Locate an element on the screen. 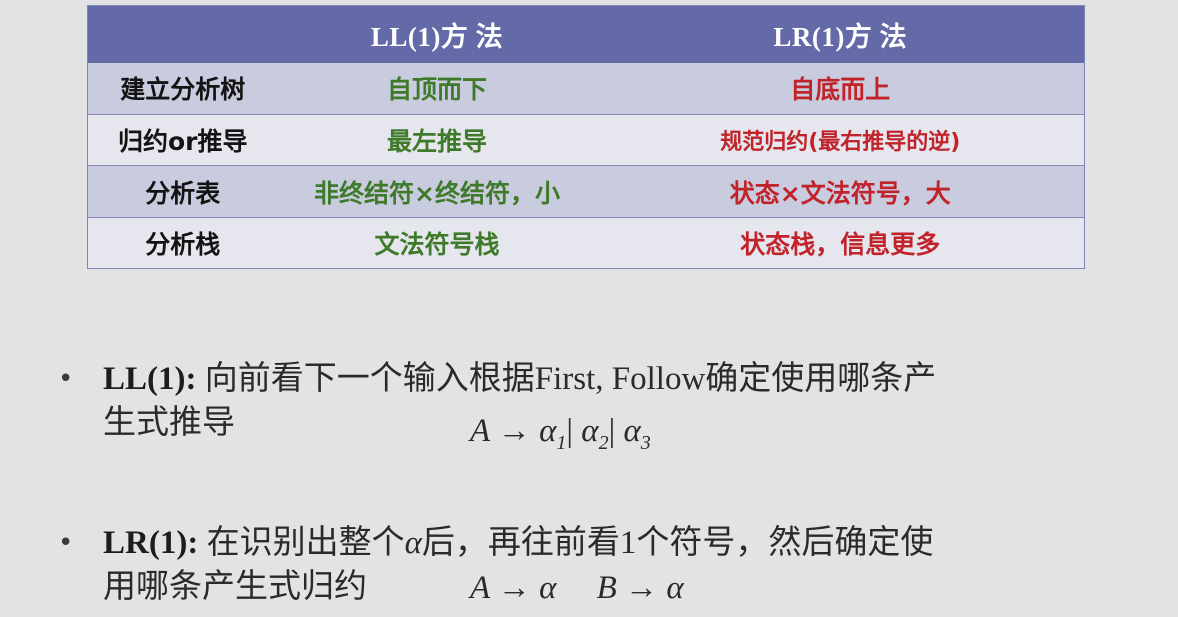  bullet-text: 在识别出整个 is located at coordinates (301, 543).